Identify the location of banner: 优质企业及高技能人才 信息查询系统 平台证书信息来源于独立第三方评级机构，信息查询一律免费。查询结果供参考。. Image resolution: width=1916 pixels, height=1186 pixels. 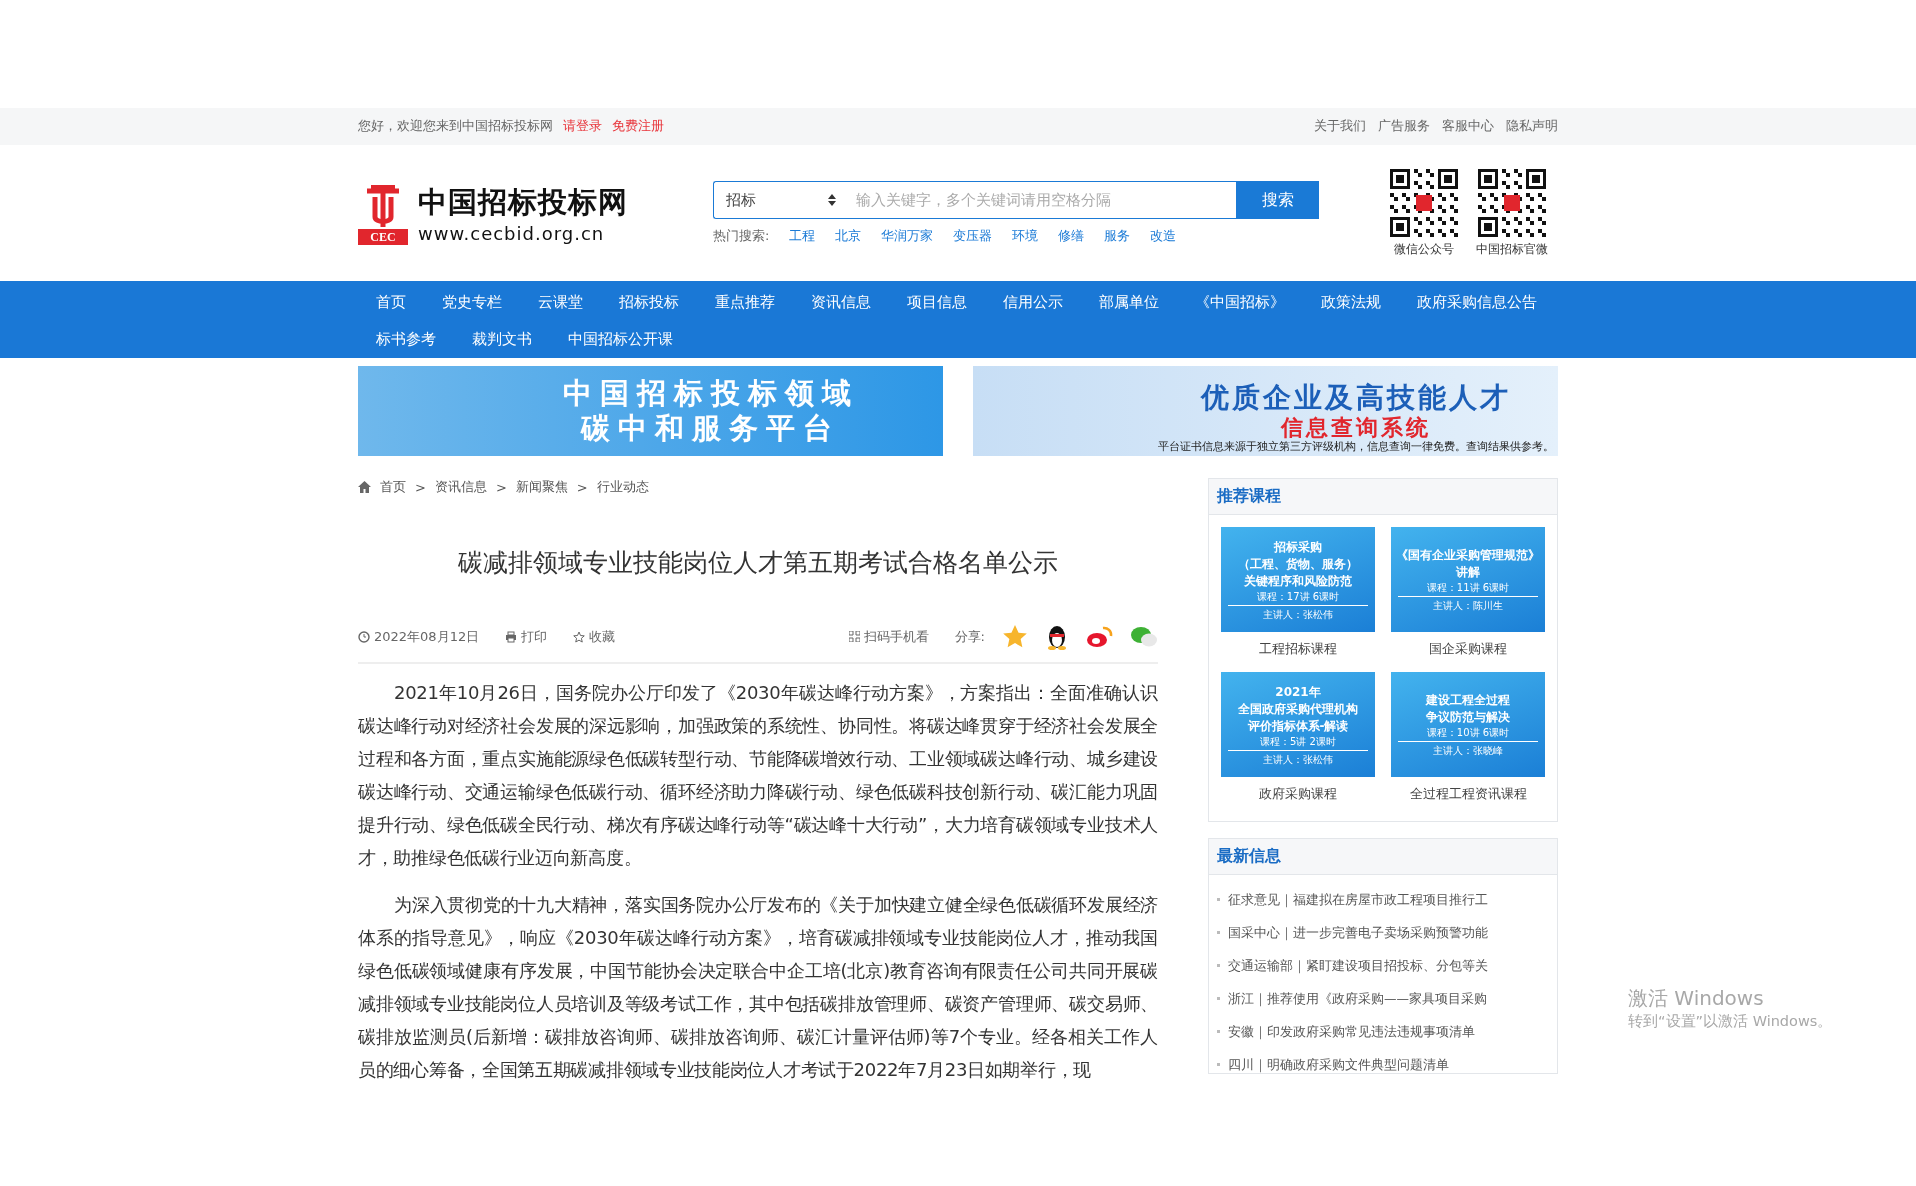
(1265, 411).